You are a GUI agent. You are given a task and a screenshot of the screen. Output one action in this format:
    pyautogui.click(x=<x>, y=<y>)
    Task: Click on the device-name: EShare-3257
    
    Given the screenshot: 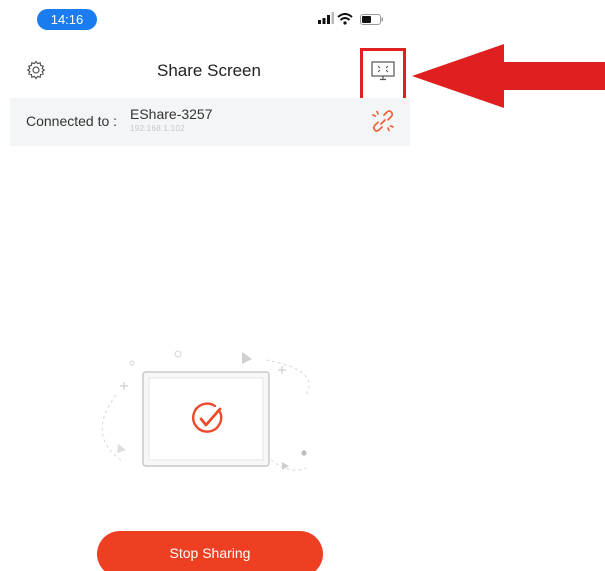 What is the action you would take?
    pyautogui.click(x=171, y=114)
    